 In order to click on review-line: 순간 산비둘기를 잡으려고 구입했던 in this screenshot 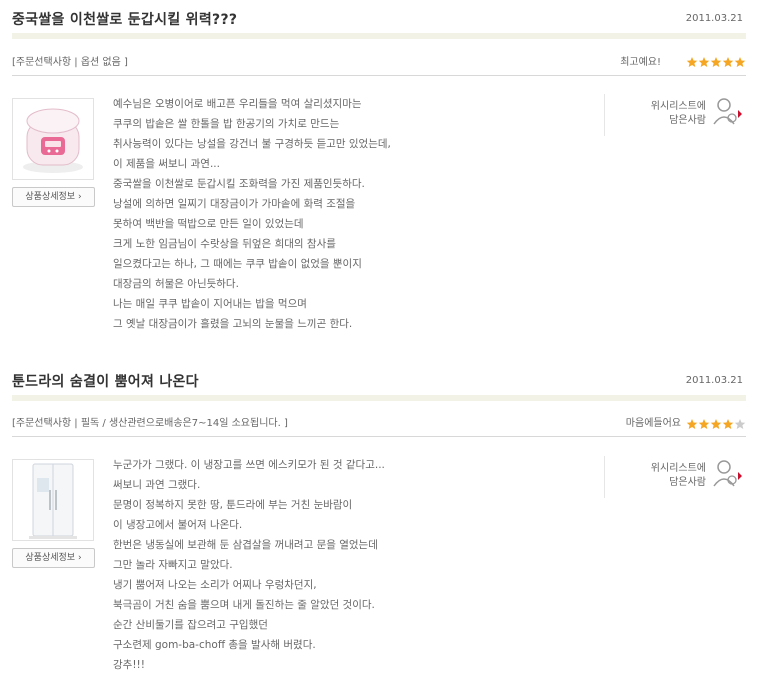, I will do `click(190, 625)`.